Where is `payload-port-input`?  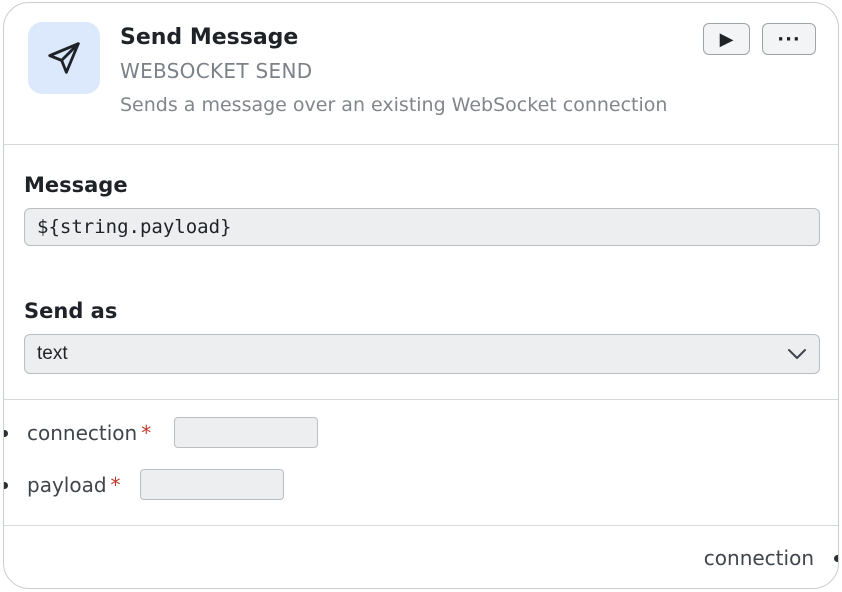 payload-port-input is located at coordinates (212, 484).